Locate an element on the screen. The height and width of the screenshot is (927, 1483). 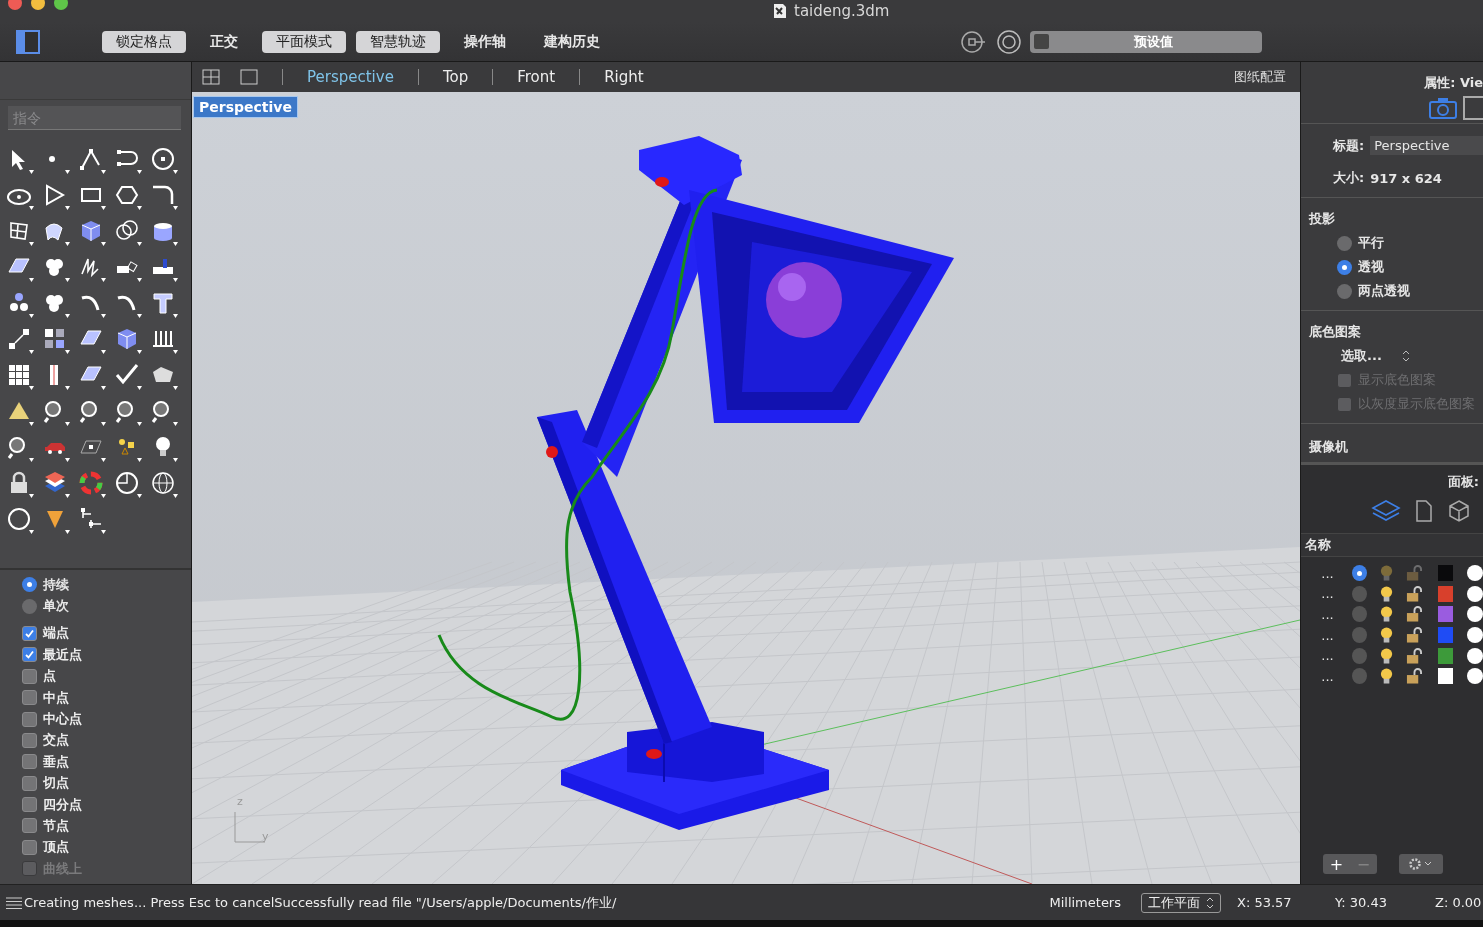
section-heading: 摄像机 is located at coordinates (1328, 446).